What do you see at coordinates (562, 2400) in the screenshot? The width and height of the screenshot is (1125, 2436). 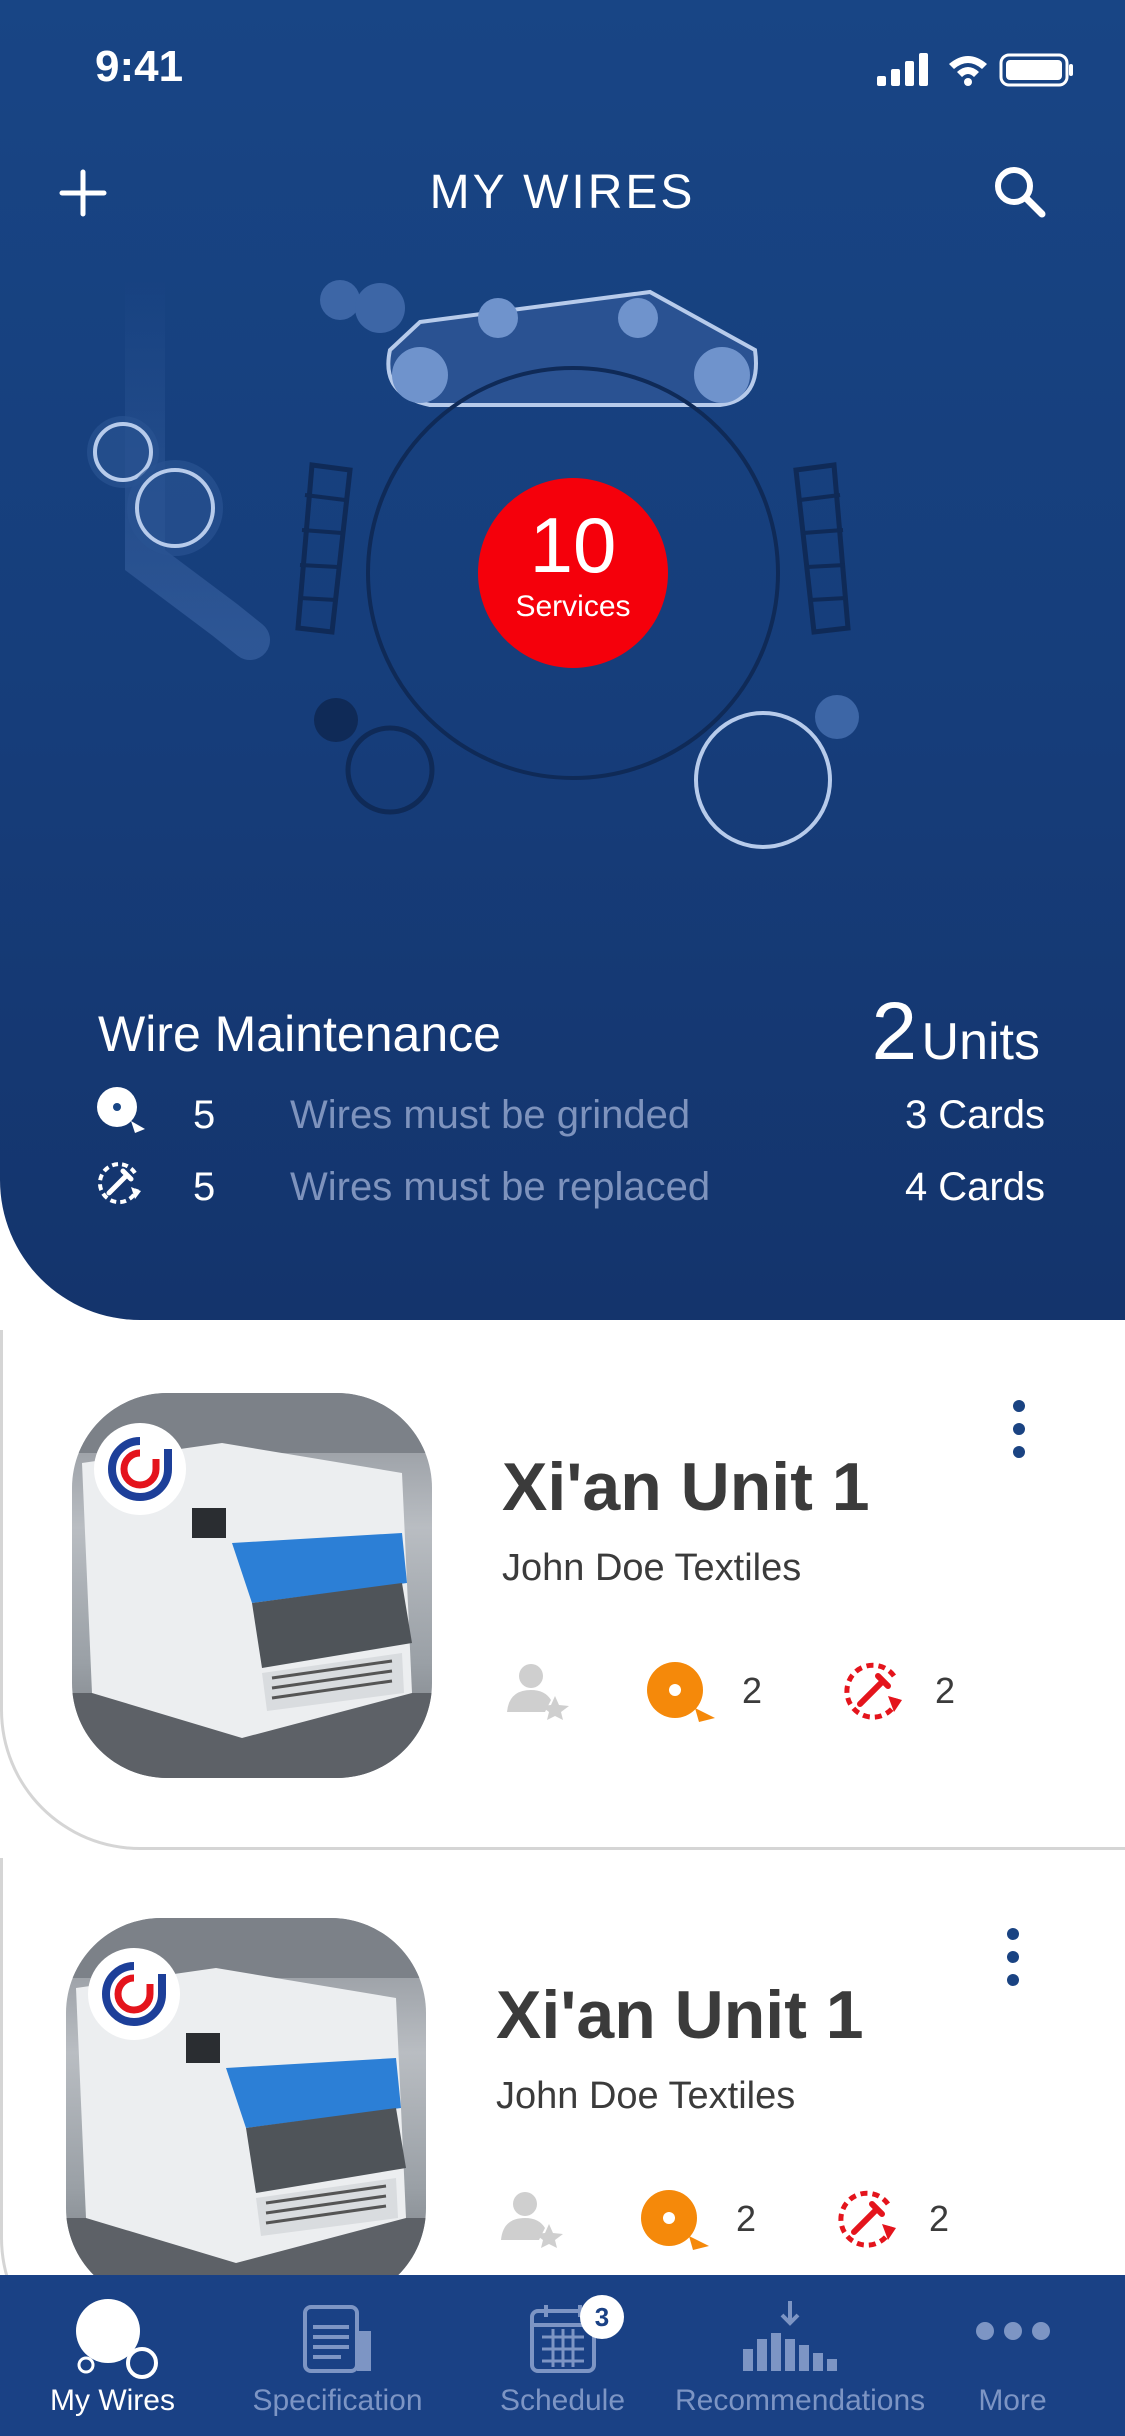 I see `tab-label: Schedule` at bounding box center [562, 2400].